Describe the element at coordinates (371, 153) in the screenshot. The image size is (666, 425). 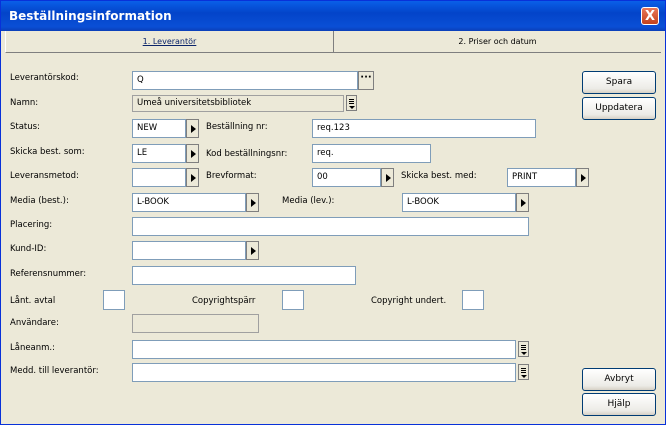
I see `kod-bestallningsnr-field: req.` at that location.